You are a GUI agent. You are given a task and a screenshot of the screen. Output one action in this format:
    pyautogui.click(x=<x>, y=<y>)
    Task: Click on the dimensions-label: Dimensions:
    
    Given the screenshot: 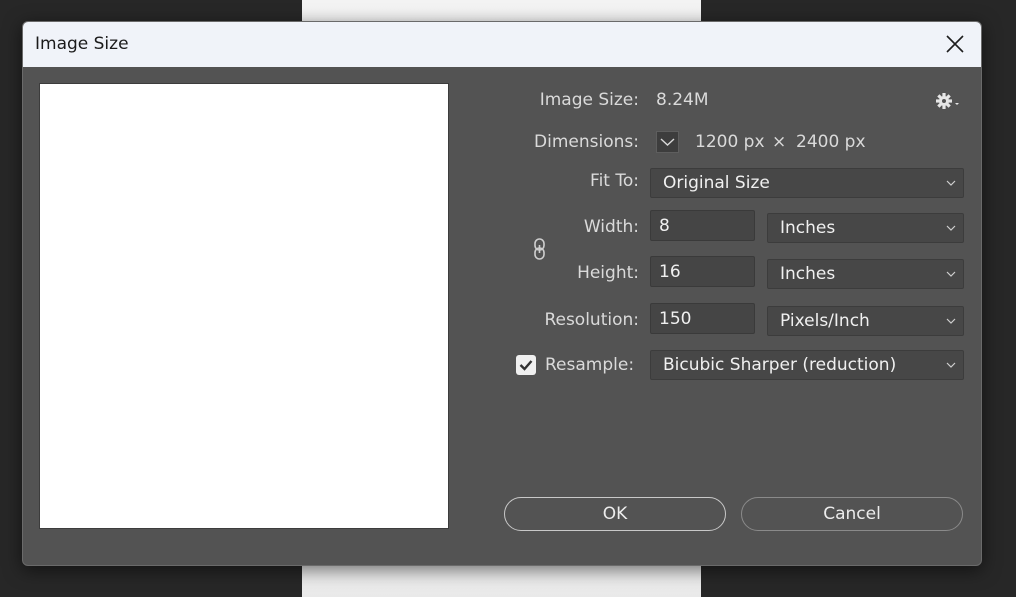 What is the action you would take?
    pyautogui.click(x=586, y=142)
    